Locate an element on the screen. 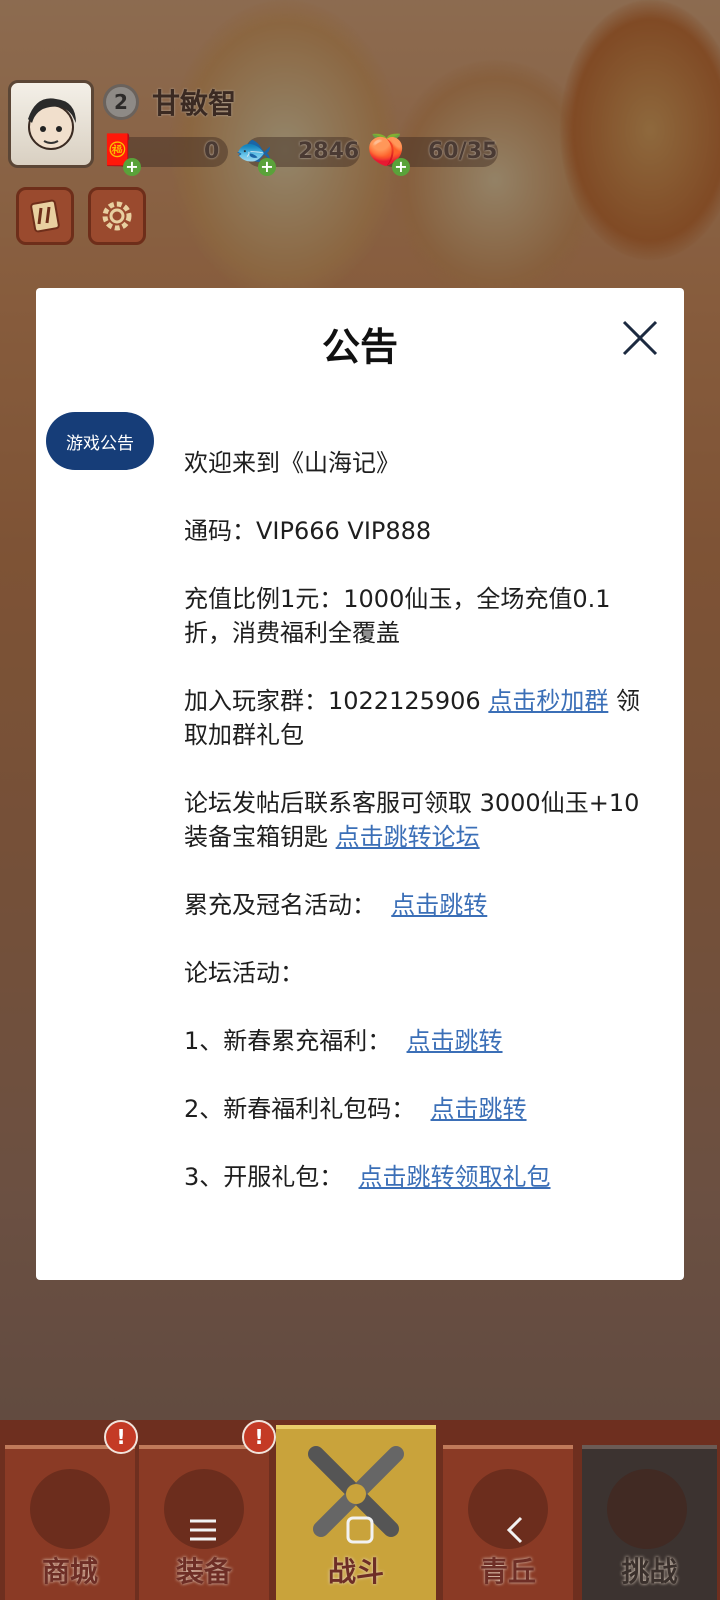 The image size is (720, 1600). settings-button is located at coordinates (117, 216).